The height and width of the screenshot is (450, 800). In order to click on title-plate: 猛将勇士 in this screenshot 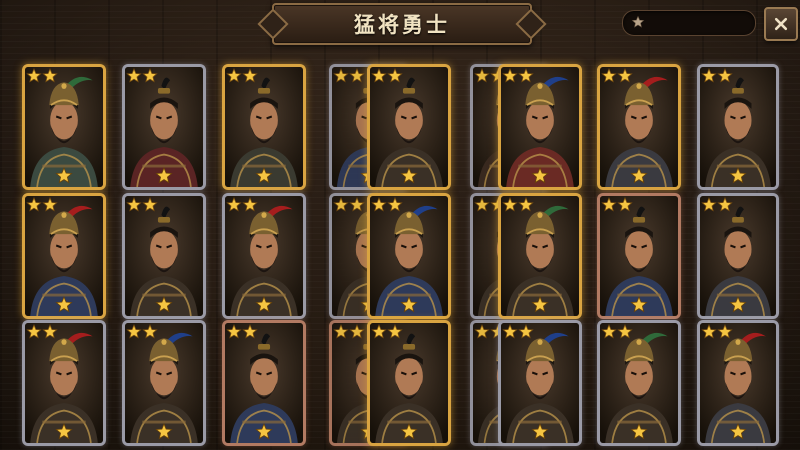, I will do `click(402, 24)`.